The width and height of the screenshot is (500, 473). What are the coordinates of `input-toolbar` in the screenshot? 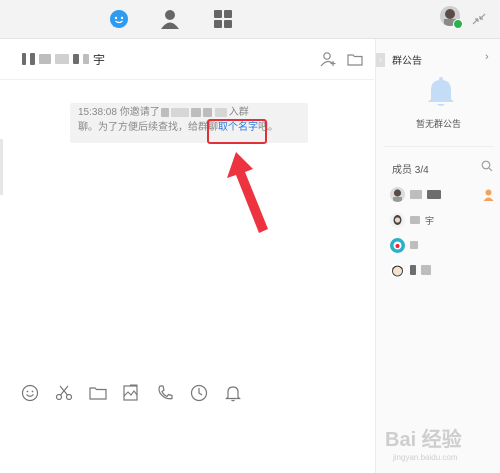 It's located at (187, 398).